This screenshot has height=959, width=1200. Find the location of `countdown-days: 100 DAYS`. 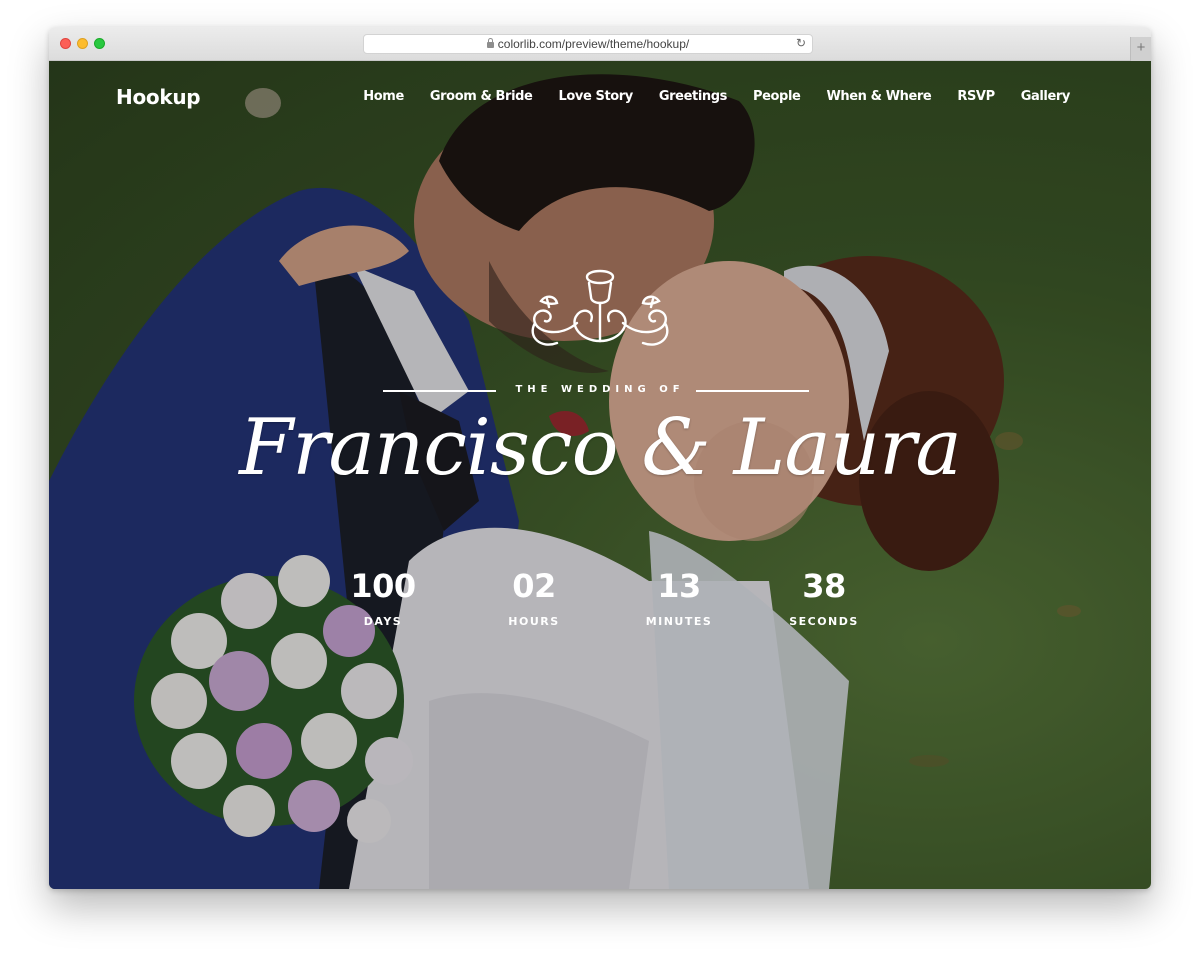

countdown-days: 100 DAYS is located at coordinates (383, 597).